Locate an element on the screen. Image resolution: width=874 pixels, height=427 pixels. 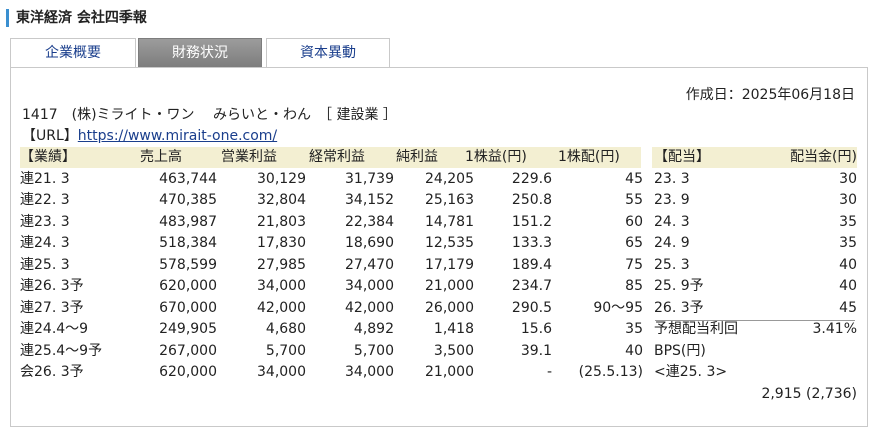
performance-header-cell: 1株配(円) is located at coordinates (589, 157).